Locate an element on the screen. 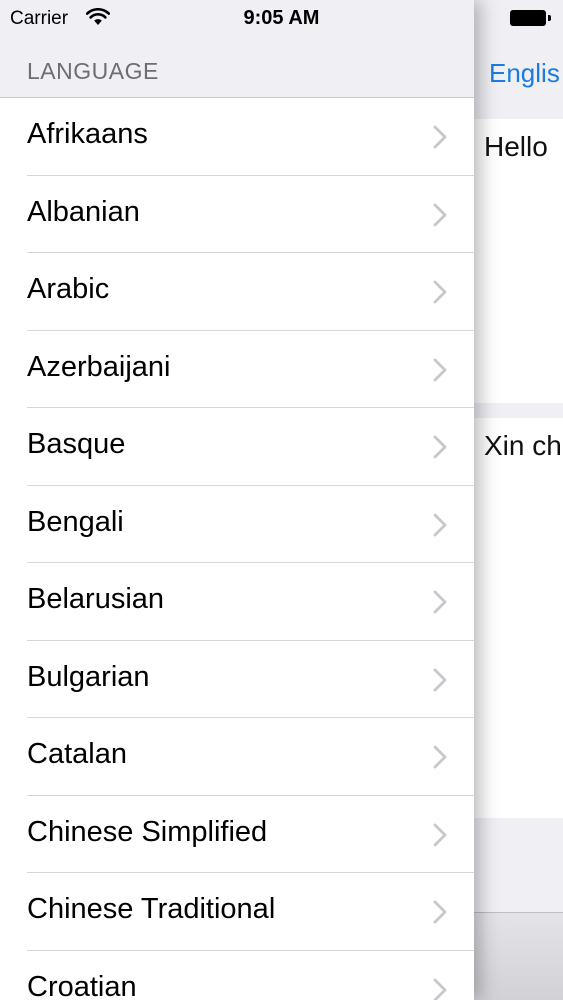  section-header: LANGUAGE is located at coordinates (93, 71).